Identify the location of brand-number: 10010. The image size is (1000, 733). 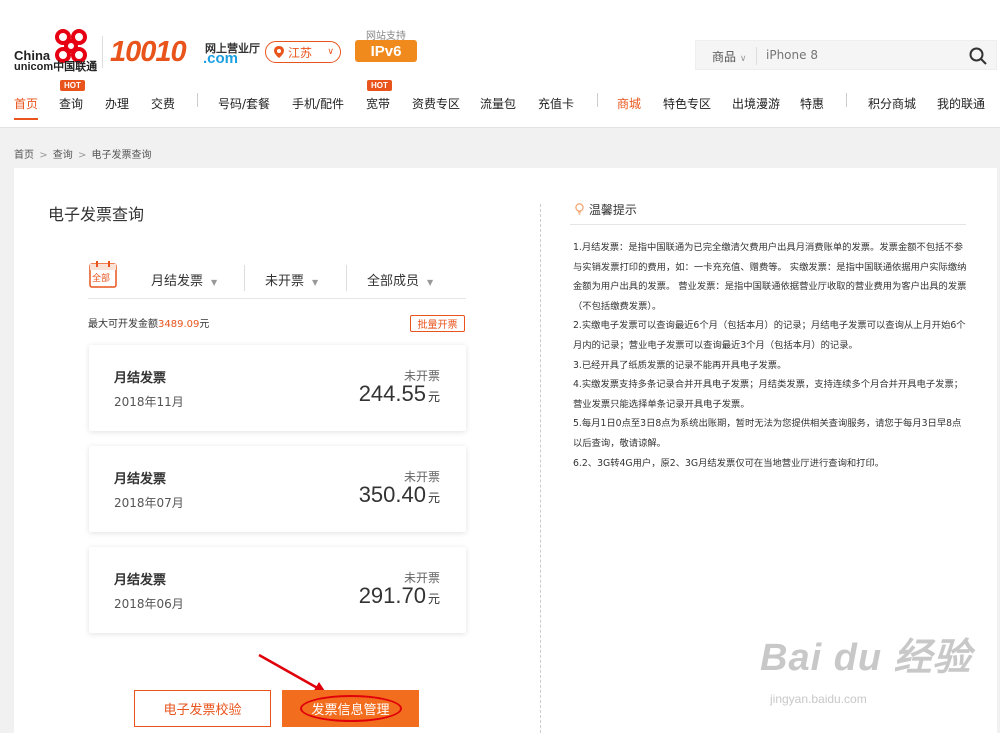
(148, 52).